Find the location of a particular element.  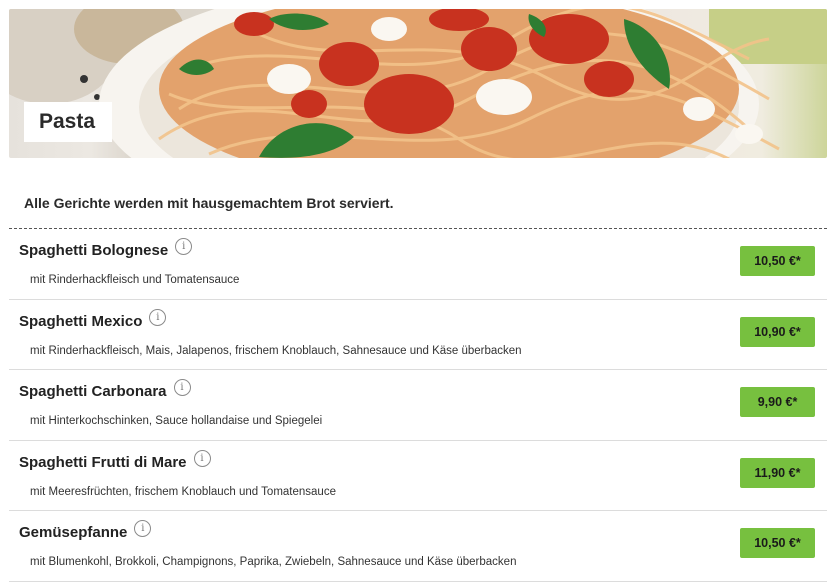

item-name: Spaghetti Bolognese is located at coordinates (94, 250).